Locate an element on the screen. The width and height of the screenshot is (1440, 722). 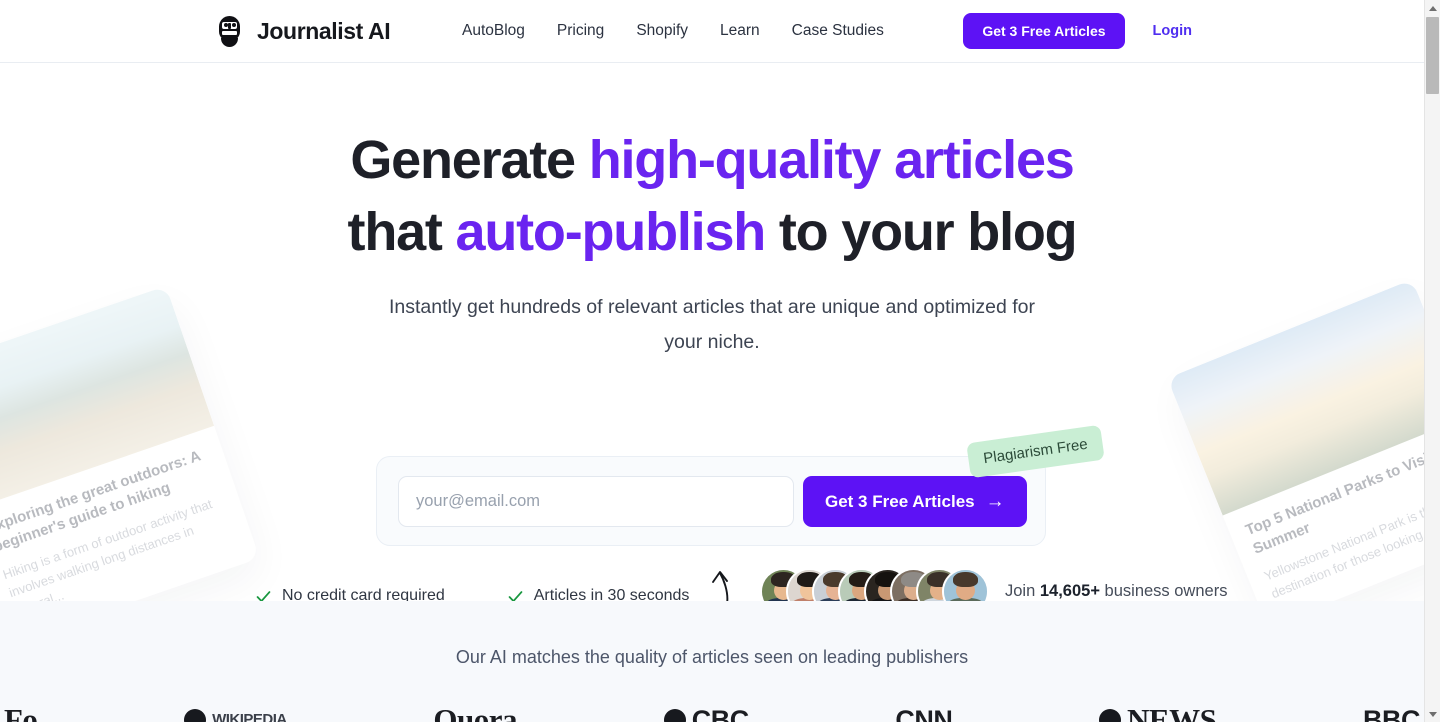
social-proof-text: Join 14,605+ business owners is located at coordinates (1116, 591).